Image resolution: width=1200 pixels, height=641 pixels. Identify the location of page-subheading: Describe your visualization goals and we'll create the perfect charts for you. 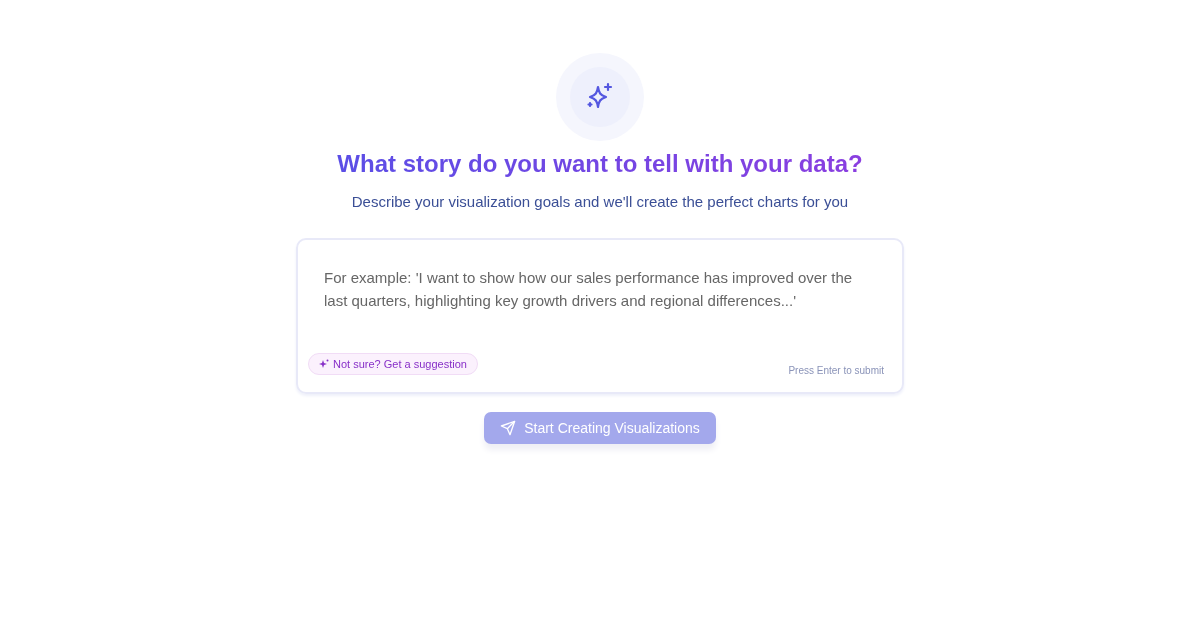
(600, 201).